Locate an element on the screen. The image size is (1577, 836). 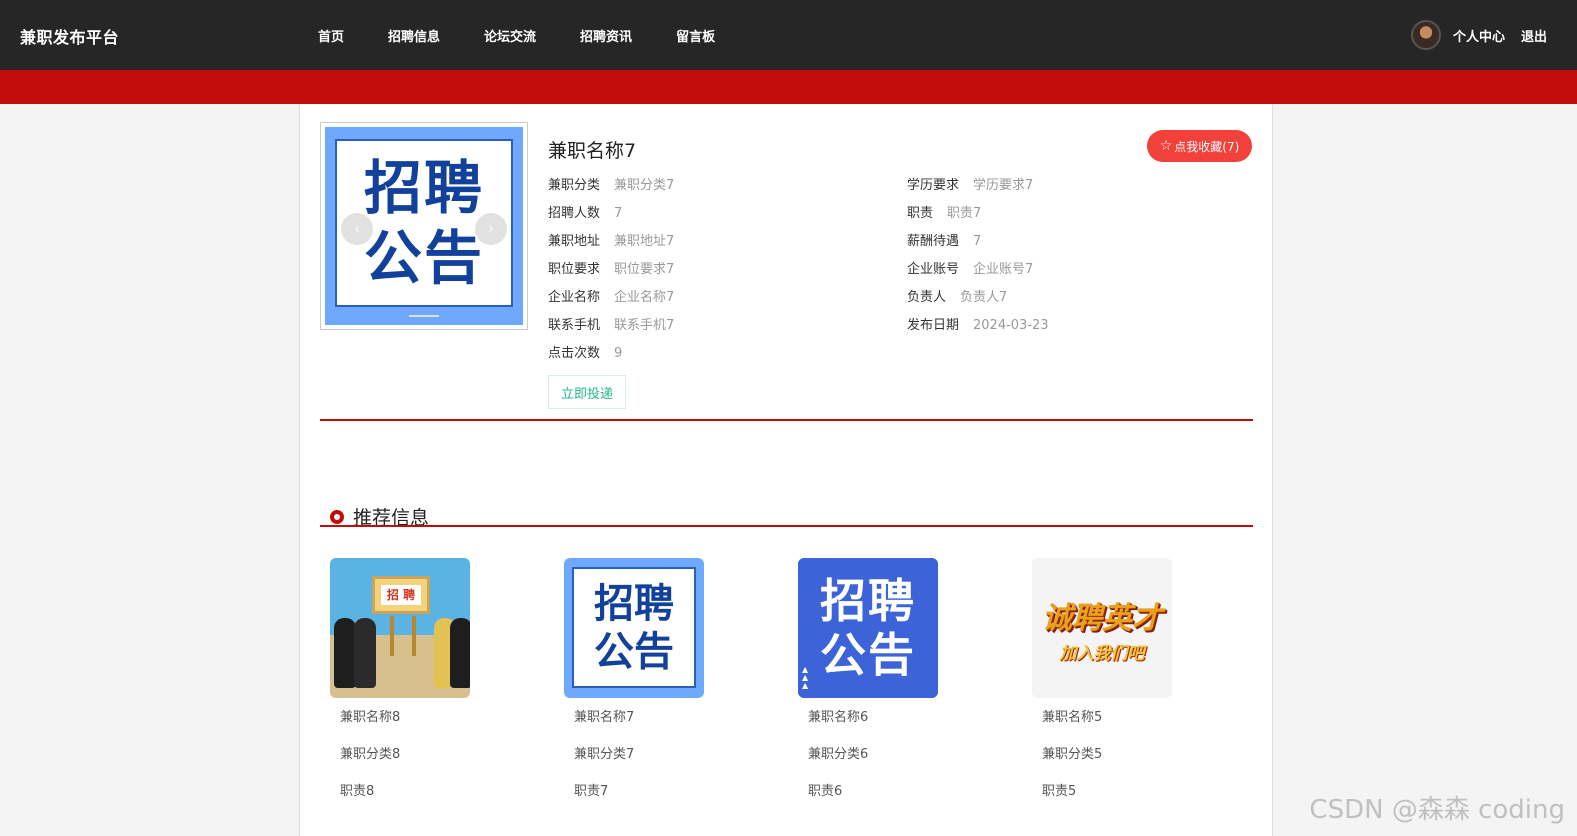
red-banner is located at coordinates (788, 87).